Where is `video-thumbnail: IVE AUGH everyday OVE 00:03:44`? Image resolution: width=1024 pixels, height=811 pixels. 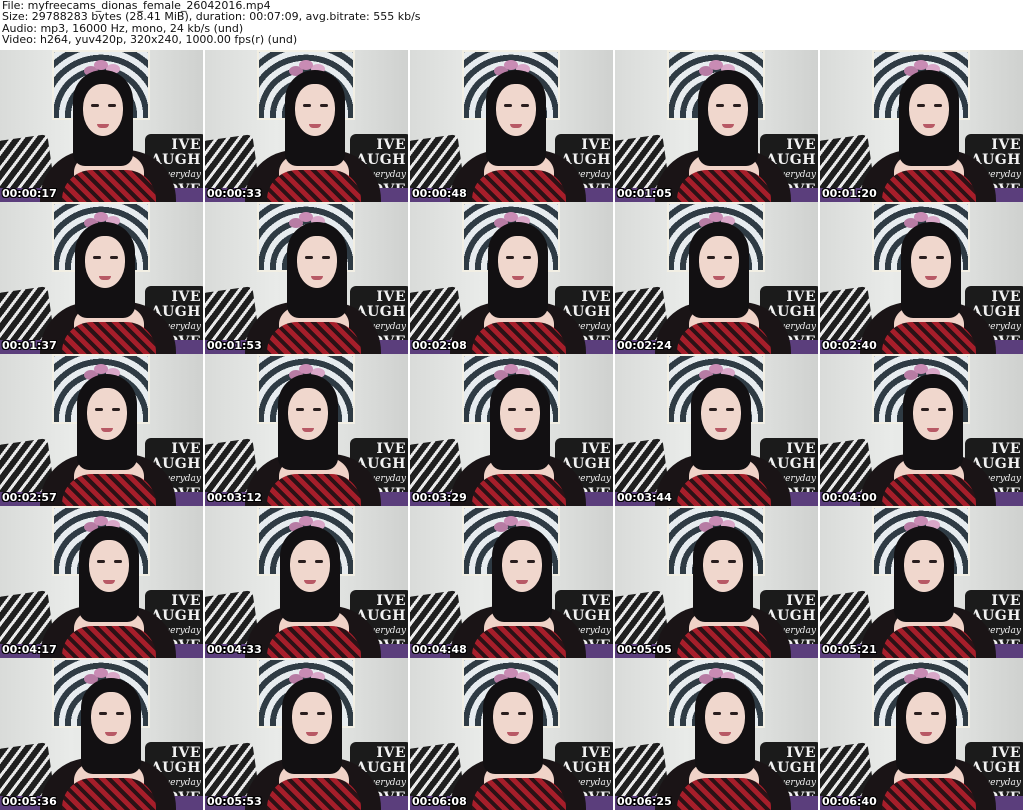
video-thumbnail: IVE AUGH everyday OVE 00:03:44 is located at coordinates (716, 430).